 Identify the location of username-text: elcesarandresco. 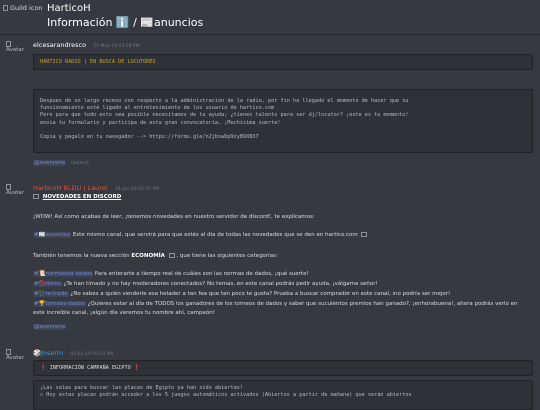
(59, 45).